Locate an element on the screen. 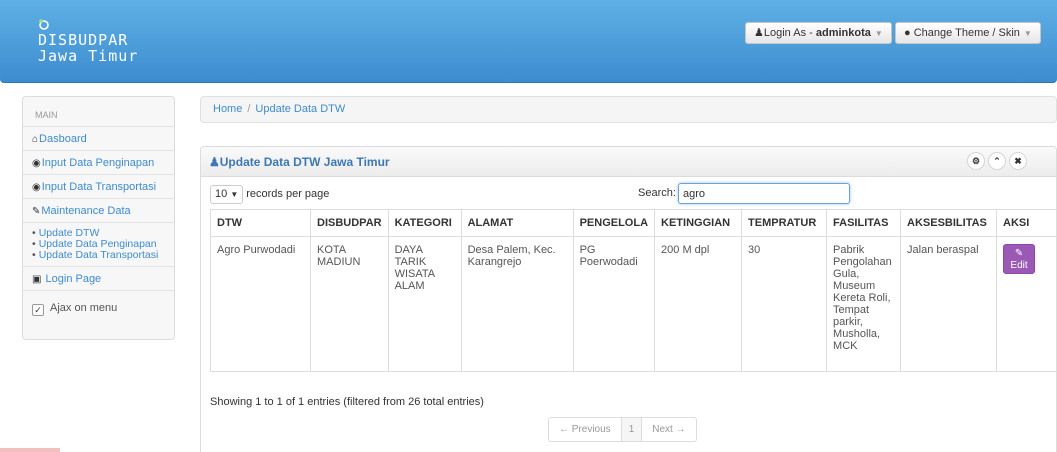 This screenshot has height=452, width=1057. search-label: Search: is located at coordinates (657, 193).